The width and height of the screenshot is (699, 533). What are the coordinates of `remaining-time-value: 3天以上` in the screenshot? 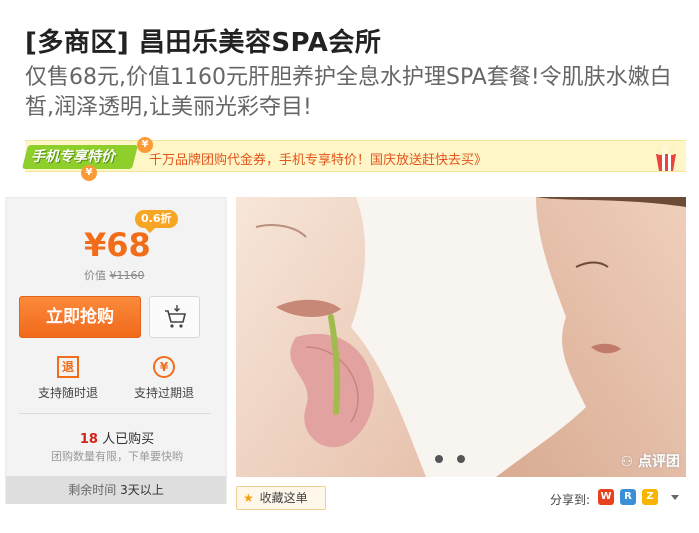 It's located at (142, 490).